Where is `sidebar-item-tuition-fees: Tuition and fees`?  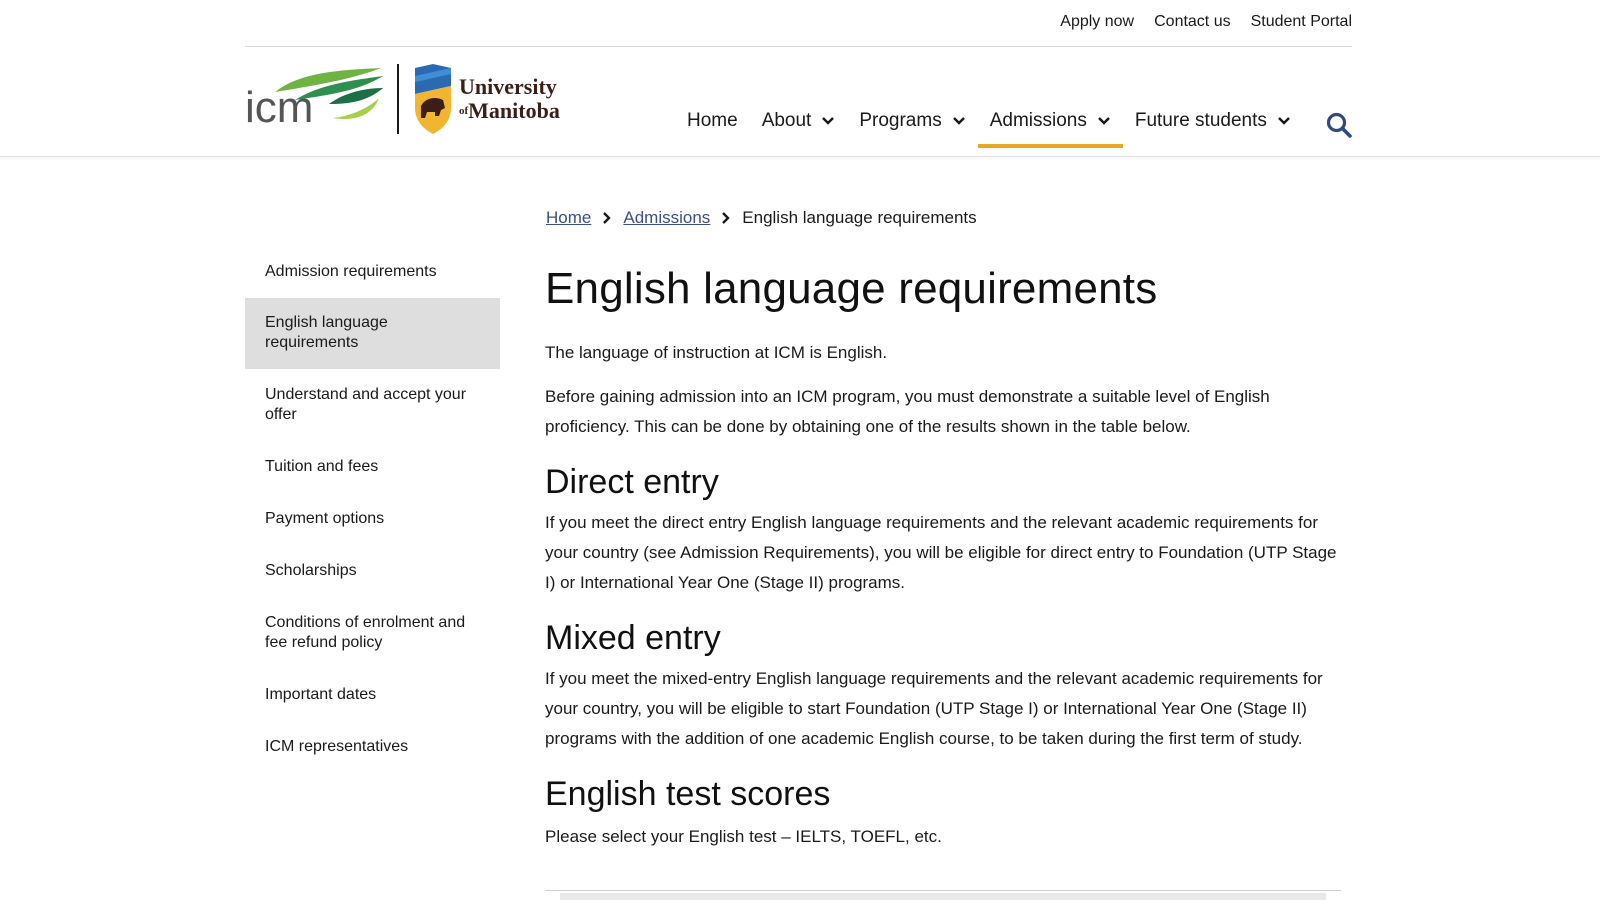
sidebar-item-tuition-fees: Tuition and fees is located at coordinates (372, 467).